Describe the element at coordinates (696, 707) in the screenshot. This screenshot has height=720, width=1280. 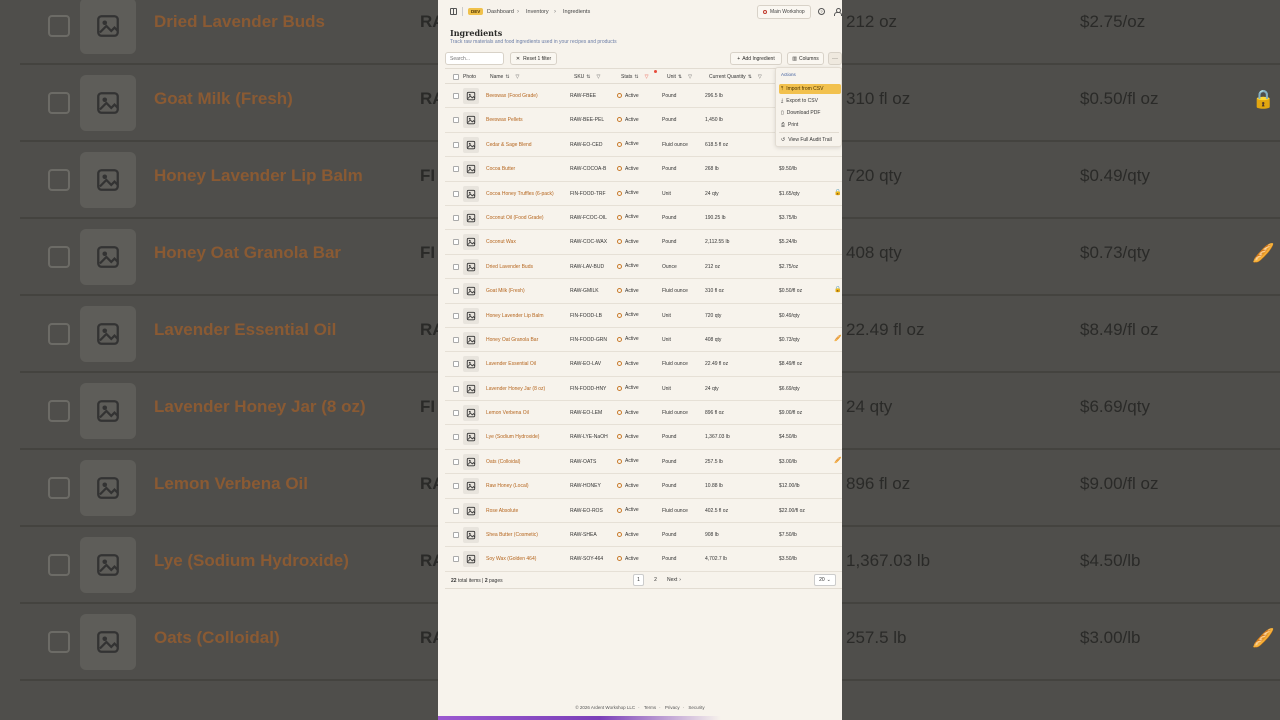
I see `security-link: Security` at that location.